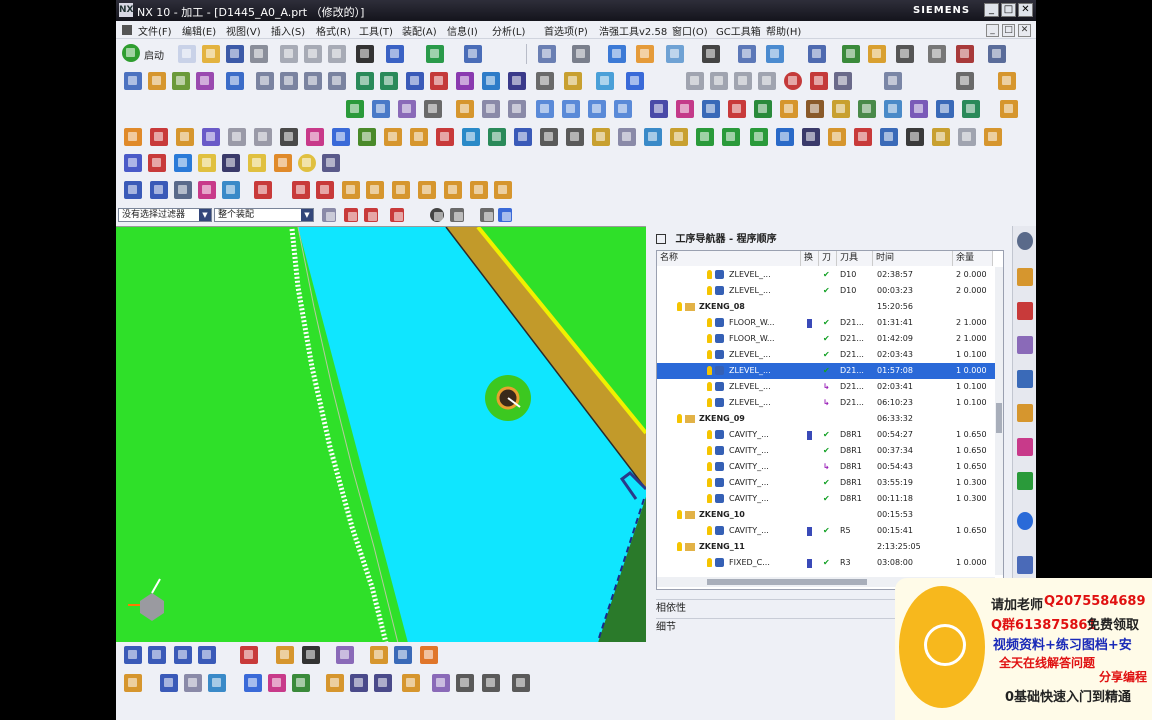 This screenshot has height=720, width=1152. Describe the element at coordinates (193, 683) in the screenshot. I see `view2-icon` at that location.